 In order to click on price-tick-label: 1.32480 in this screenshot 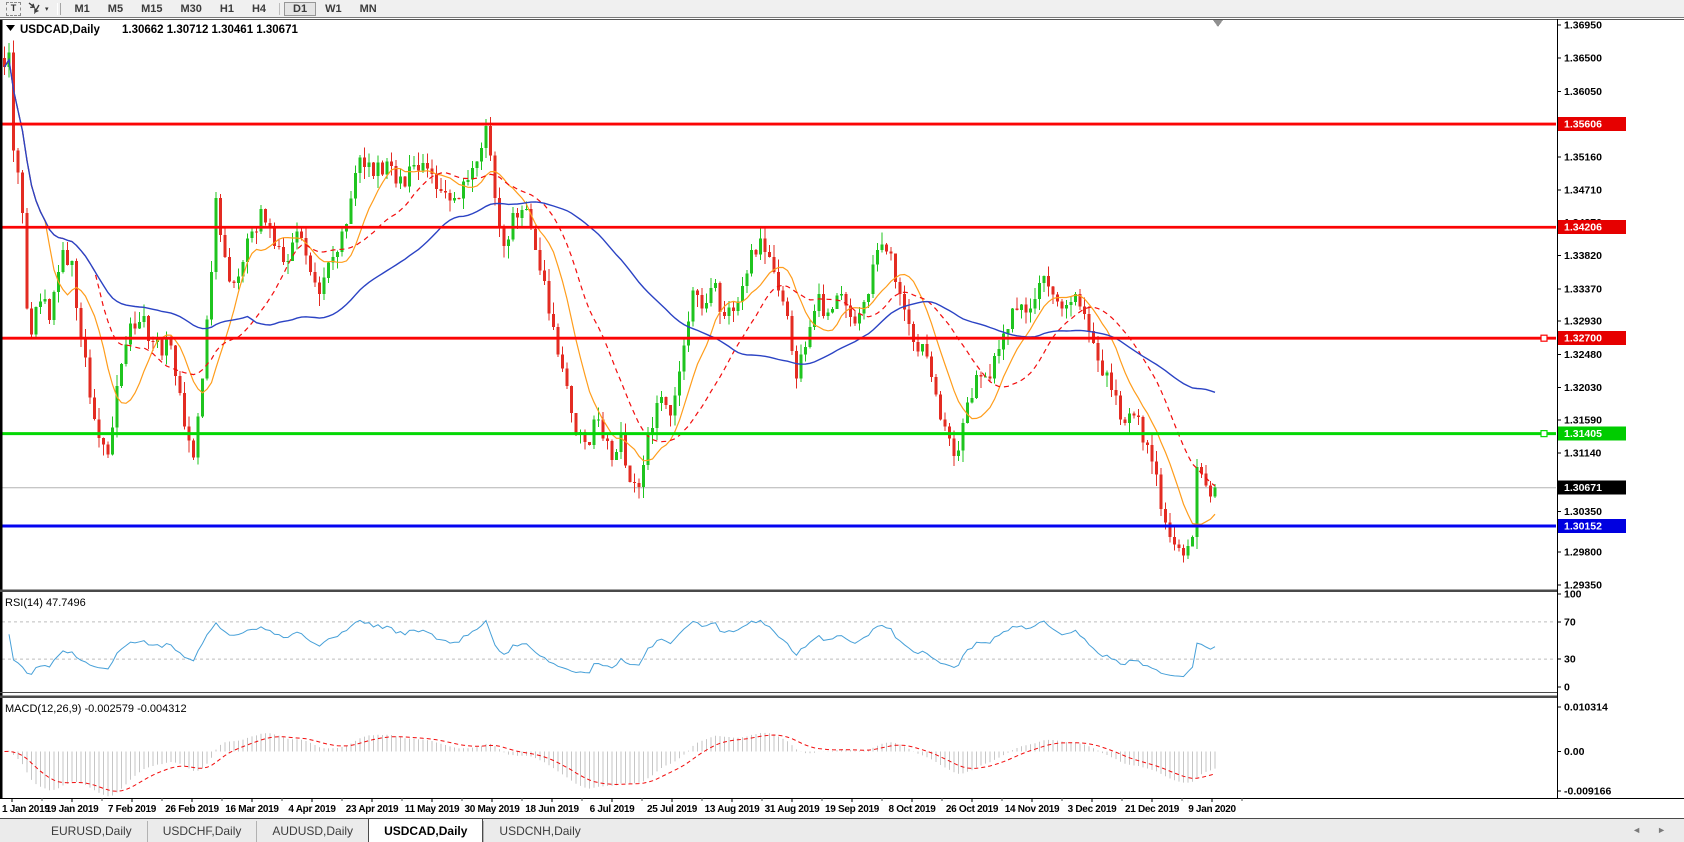, I will do `click(1583, 355)`.